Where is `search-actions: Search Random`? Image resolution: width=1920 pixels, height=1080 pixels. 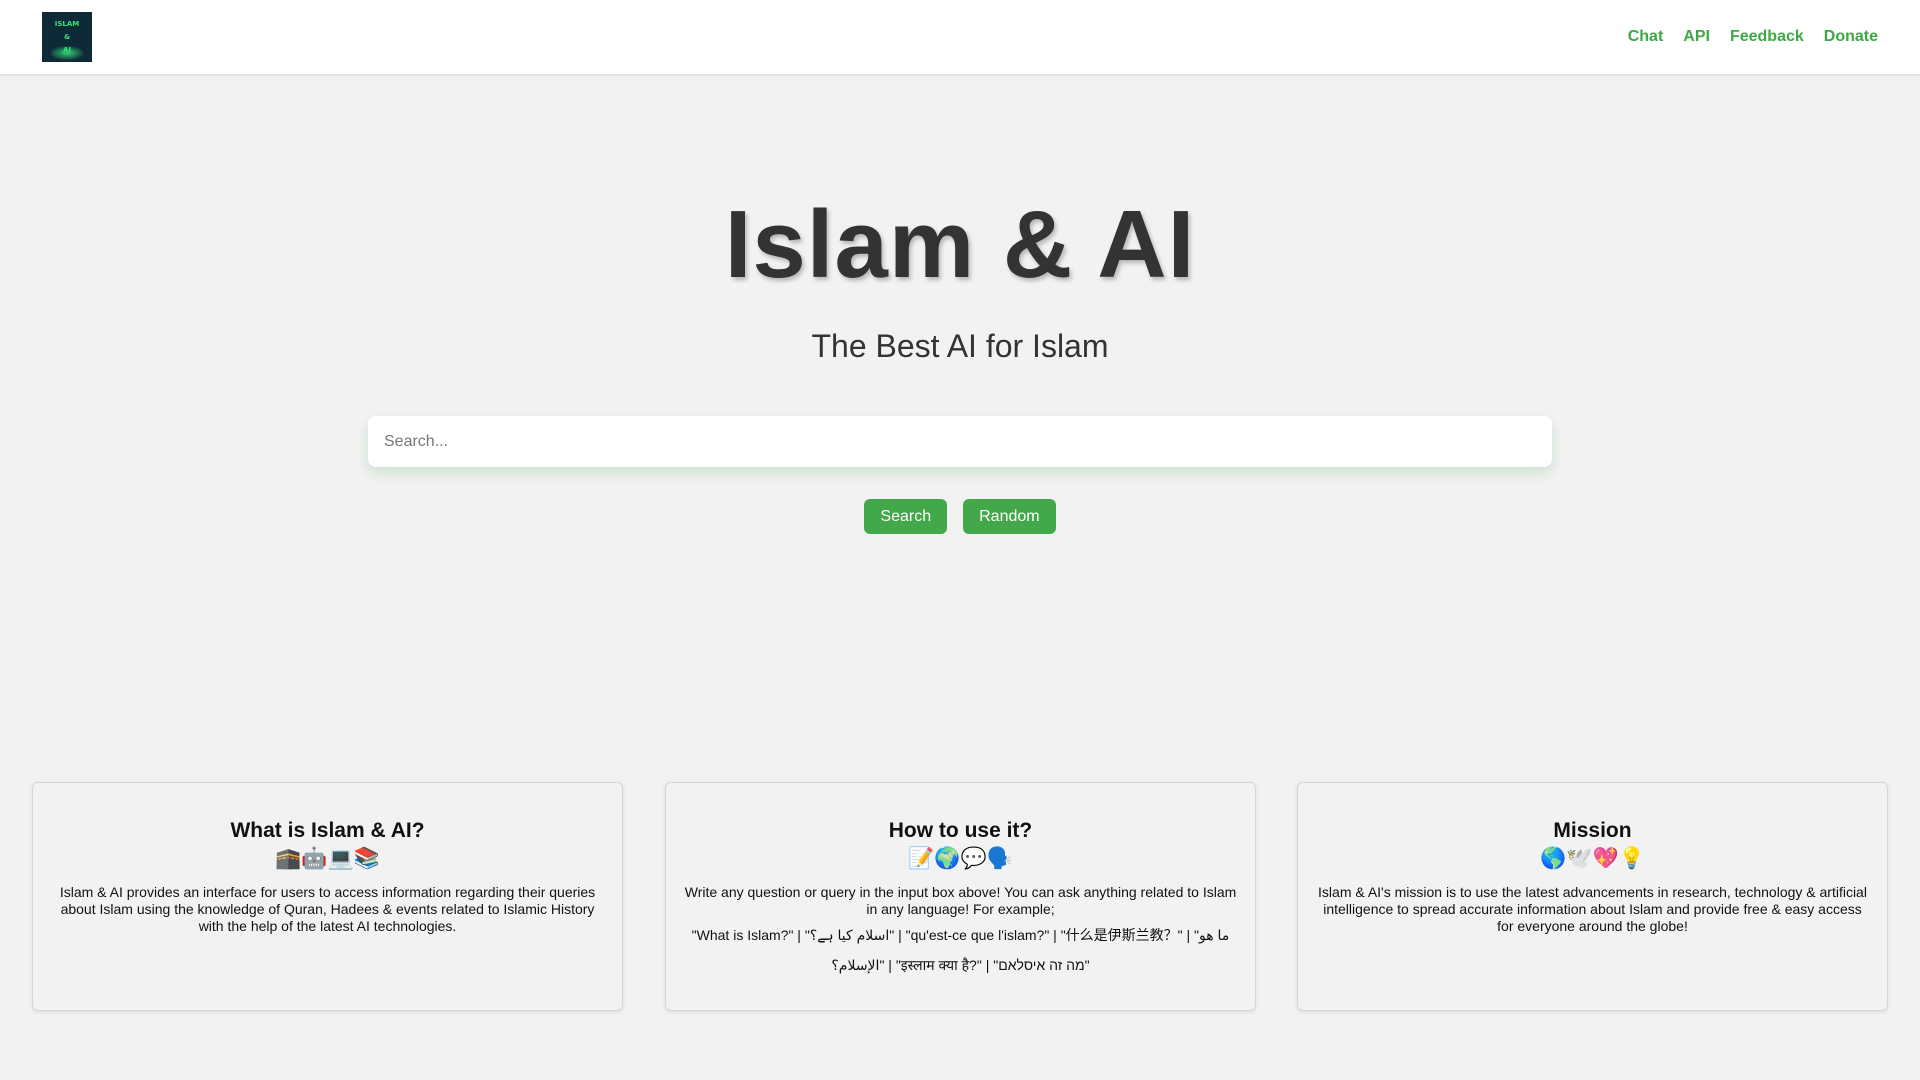 search-actions: Search Random is located at coordinates (960, 516).